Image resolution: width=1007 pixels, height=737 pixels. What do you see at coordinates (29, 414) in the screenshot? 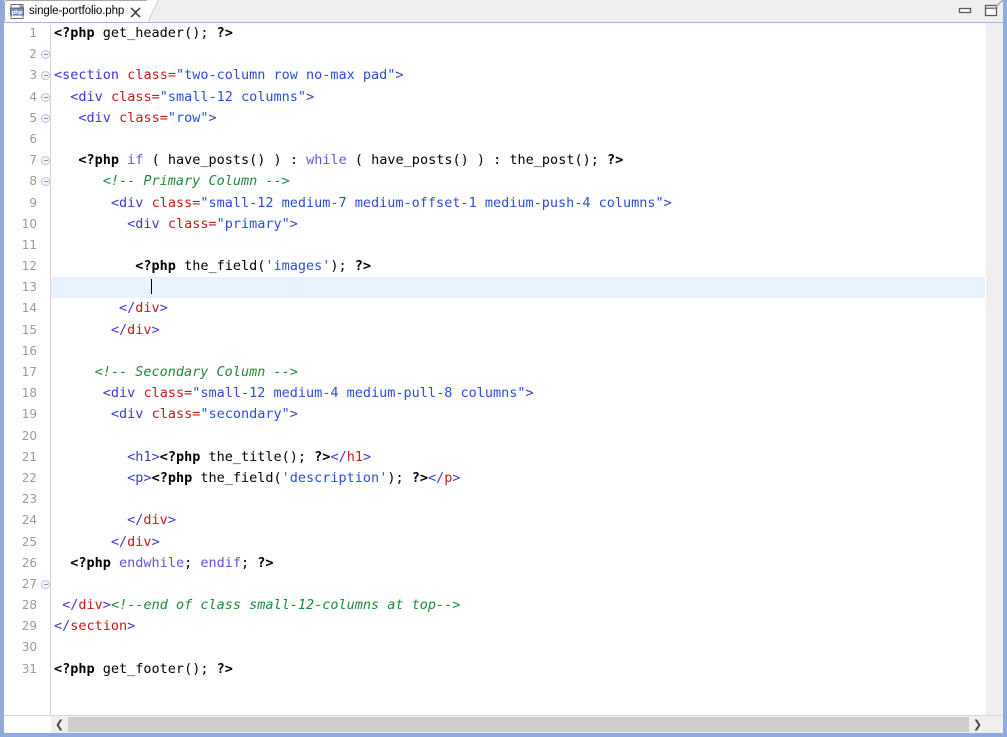
I see `line-number: 19` at bounding box center [29, 414].